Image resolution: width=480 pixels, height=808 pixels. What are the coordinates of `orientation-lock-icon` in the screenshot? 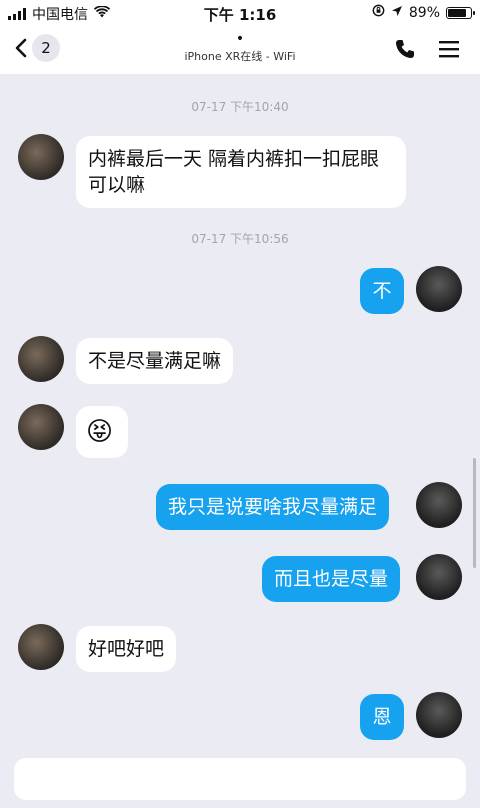 It's located at (378, 12).